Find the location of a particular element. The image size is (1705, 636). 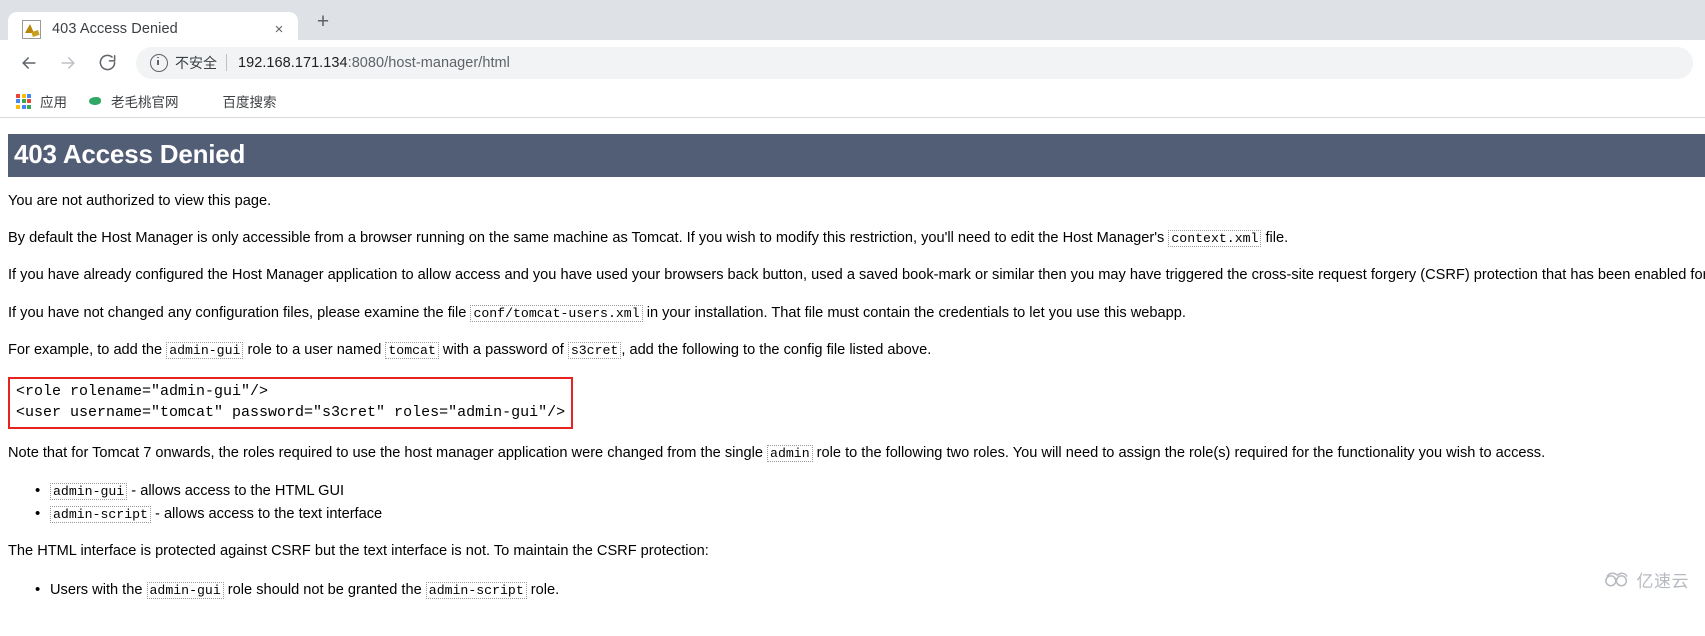

url-host: 192.168.171.134 is located at coordinates (293, 62).